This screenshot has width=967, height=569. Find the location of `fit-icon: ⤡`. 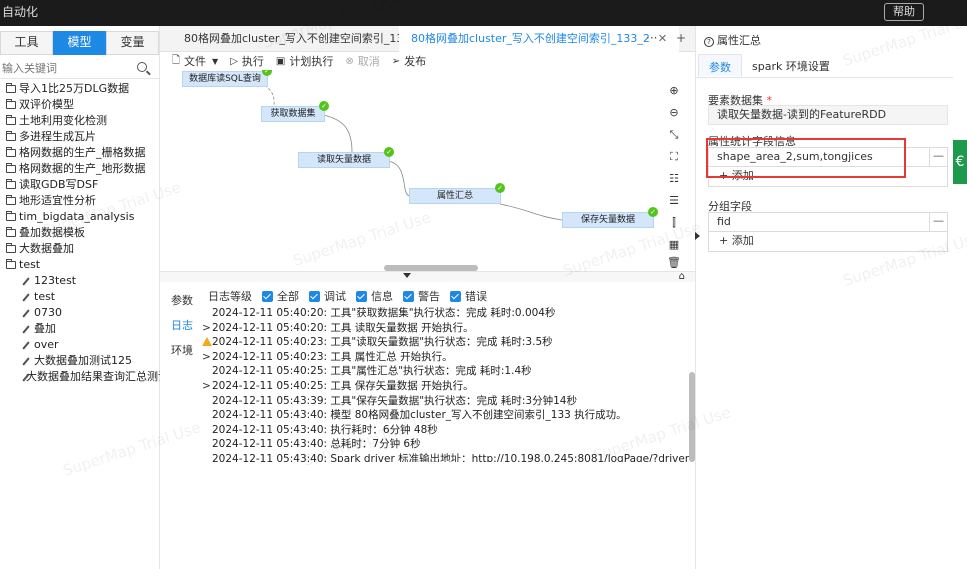

fit-icon: ⤡ is located at coordinates (674, 136).